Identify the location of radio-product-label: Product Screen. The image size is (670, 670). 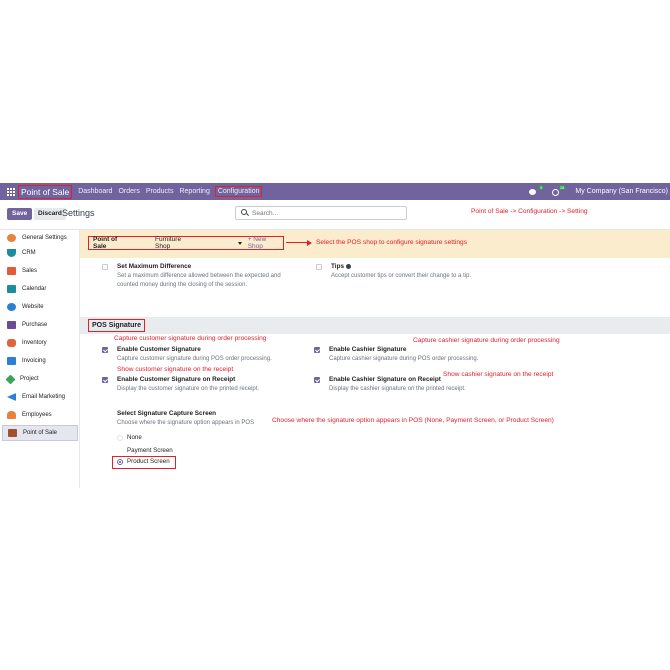
(148, 461).